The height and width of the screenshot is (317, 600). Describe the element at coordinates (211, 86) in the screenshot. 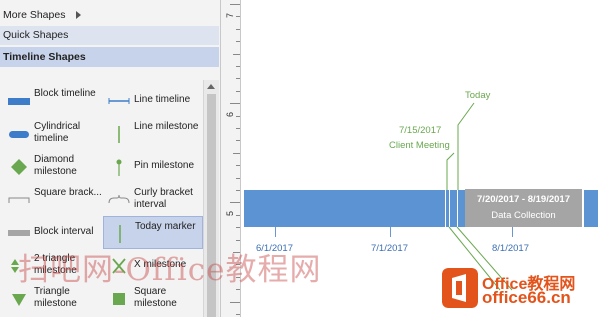

I see `scroll-up-icon` at that location.